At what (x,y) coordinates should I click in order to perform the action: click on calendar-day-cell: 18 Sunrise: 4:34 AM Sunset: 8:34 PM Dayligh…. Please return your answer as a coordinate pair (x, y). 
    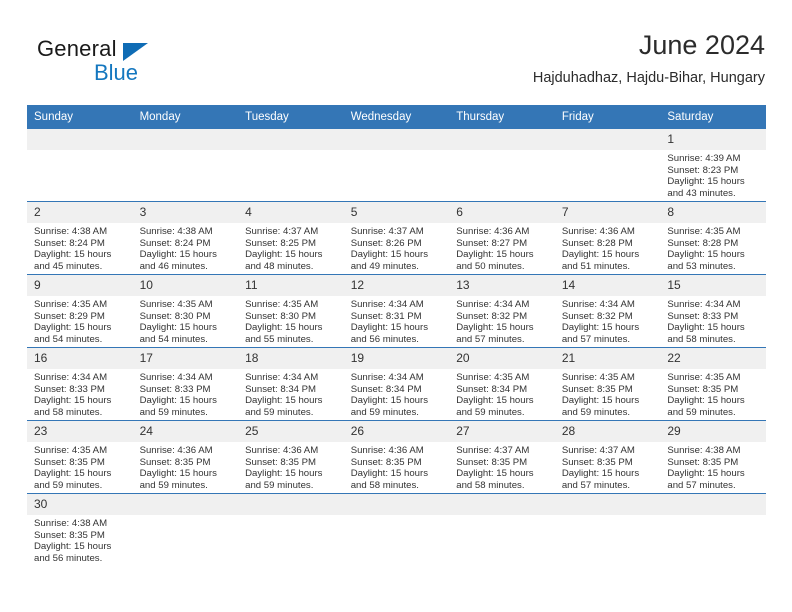
    Looking at the image, I should click on (291, 384).